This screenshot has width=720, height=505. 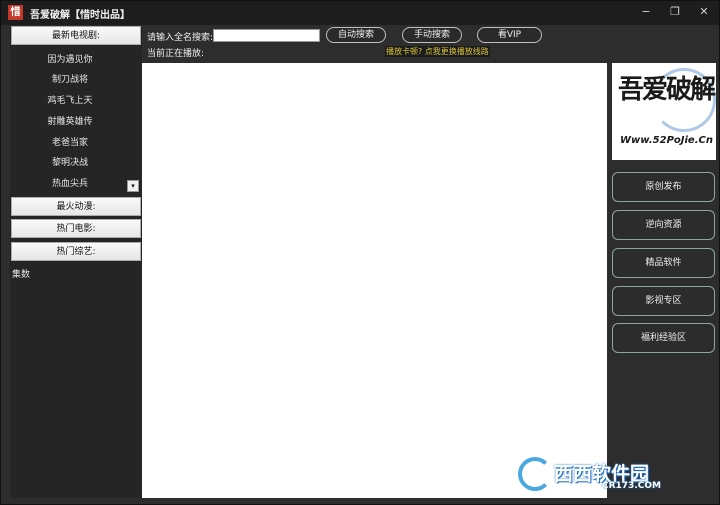 What do you see at coordinates (70, 141) in the screenshot?
I see `tv-list-item: 老爸当家` at bounding box center [70, 141].